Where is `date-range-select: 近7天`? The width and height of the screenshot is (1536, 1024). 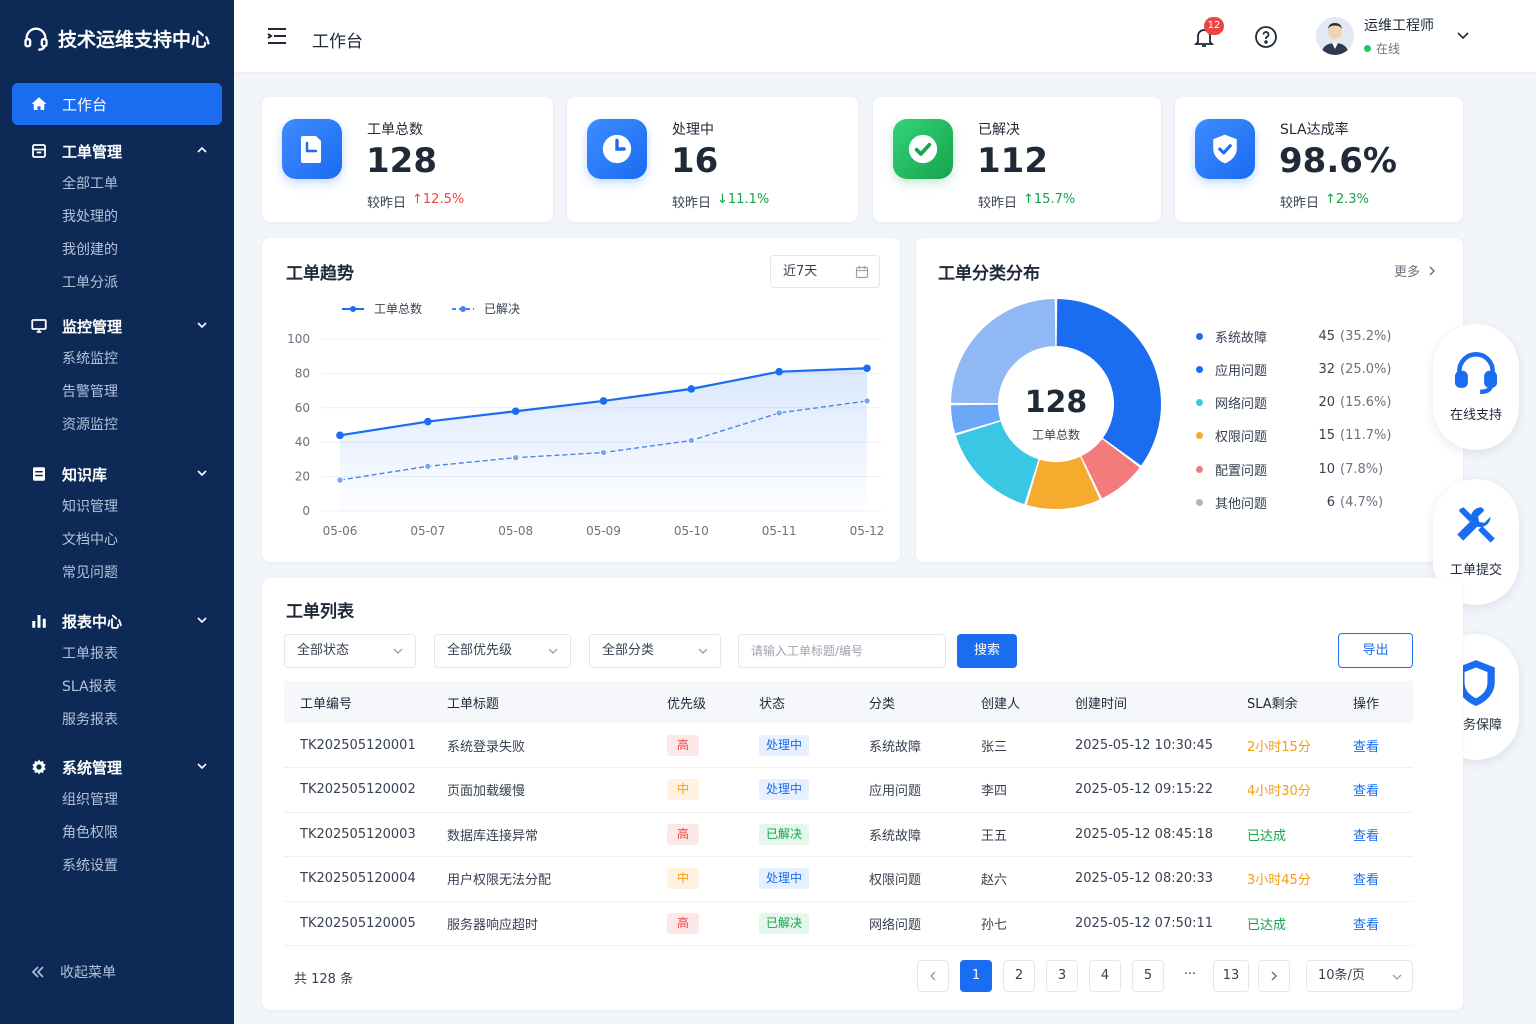 date-range-select: 近7天 is located at coordinates (825, 271).